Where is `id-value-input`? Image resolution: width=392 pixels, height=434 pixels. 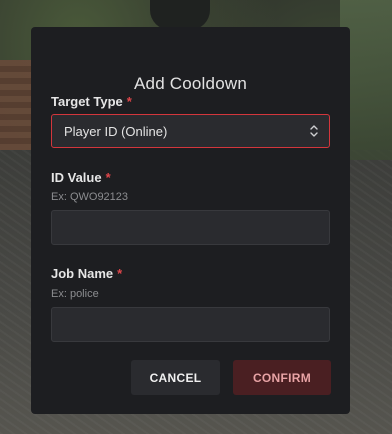
id-value-input is located at coordinates (190, 227).